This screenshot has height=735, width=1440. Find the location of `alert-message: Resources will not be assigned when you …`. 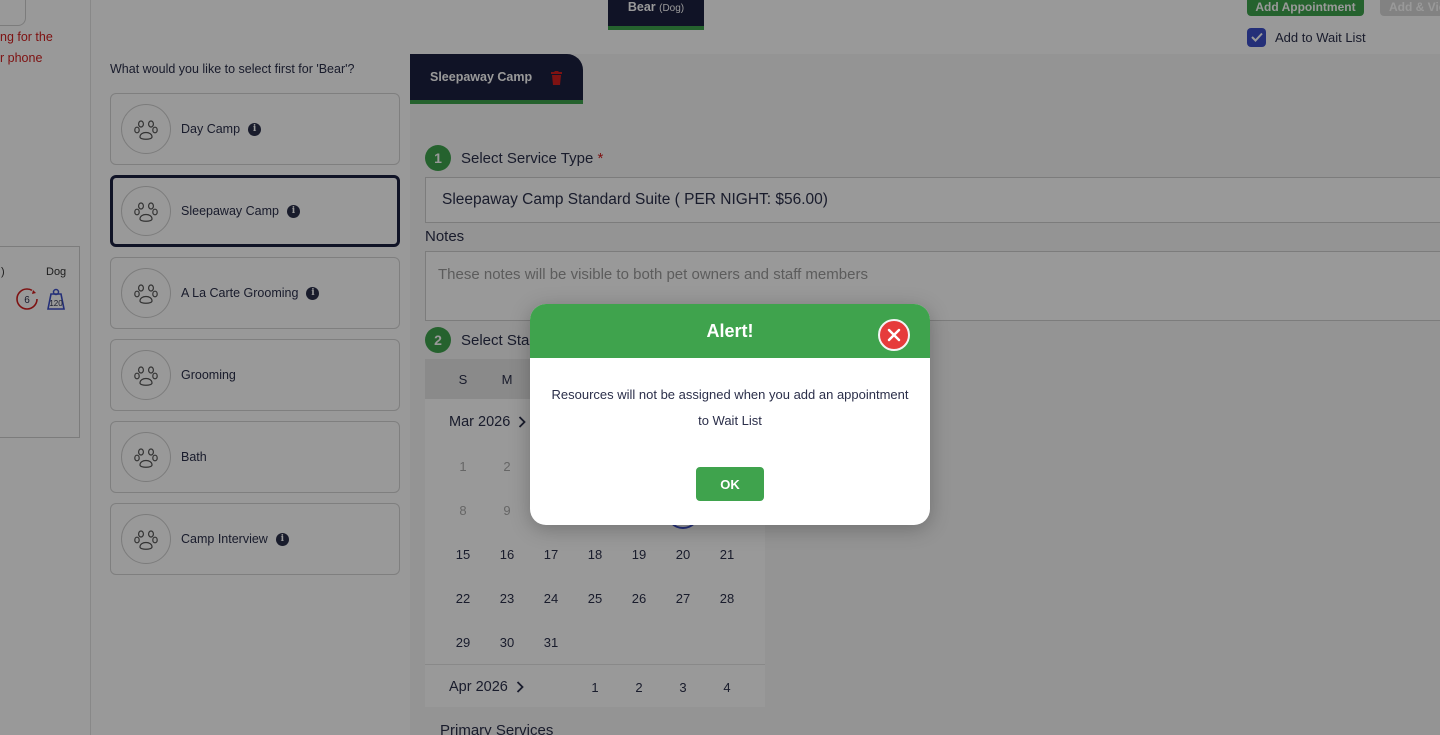

alert-message: Resources will not be assigned when you … is located at coordinates (730, 407).